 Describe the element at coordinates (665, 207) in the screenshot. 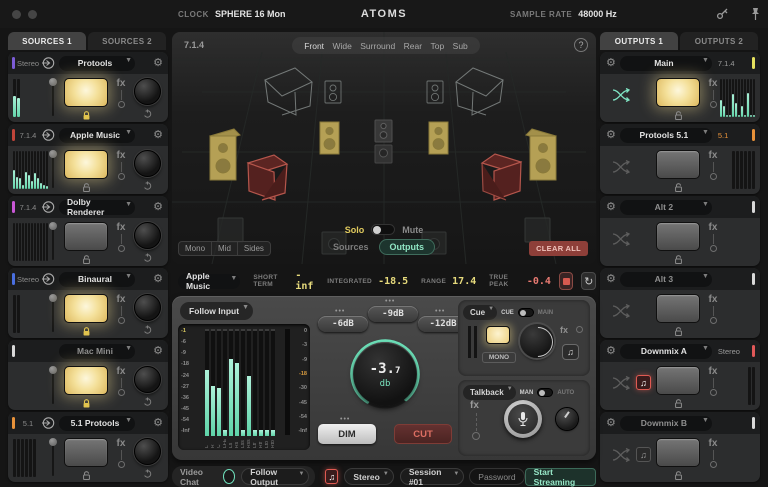

I see `output-name-select: Alt 2 ▼` at that location.